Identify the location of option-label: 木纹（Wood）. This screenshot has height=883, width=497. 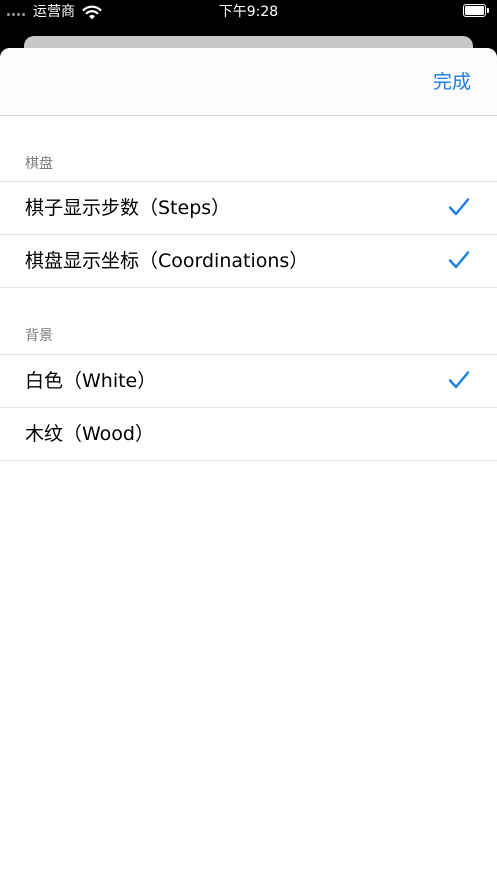
(89, 434).